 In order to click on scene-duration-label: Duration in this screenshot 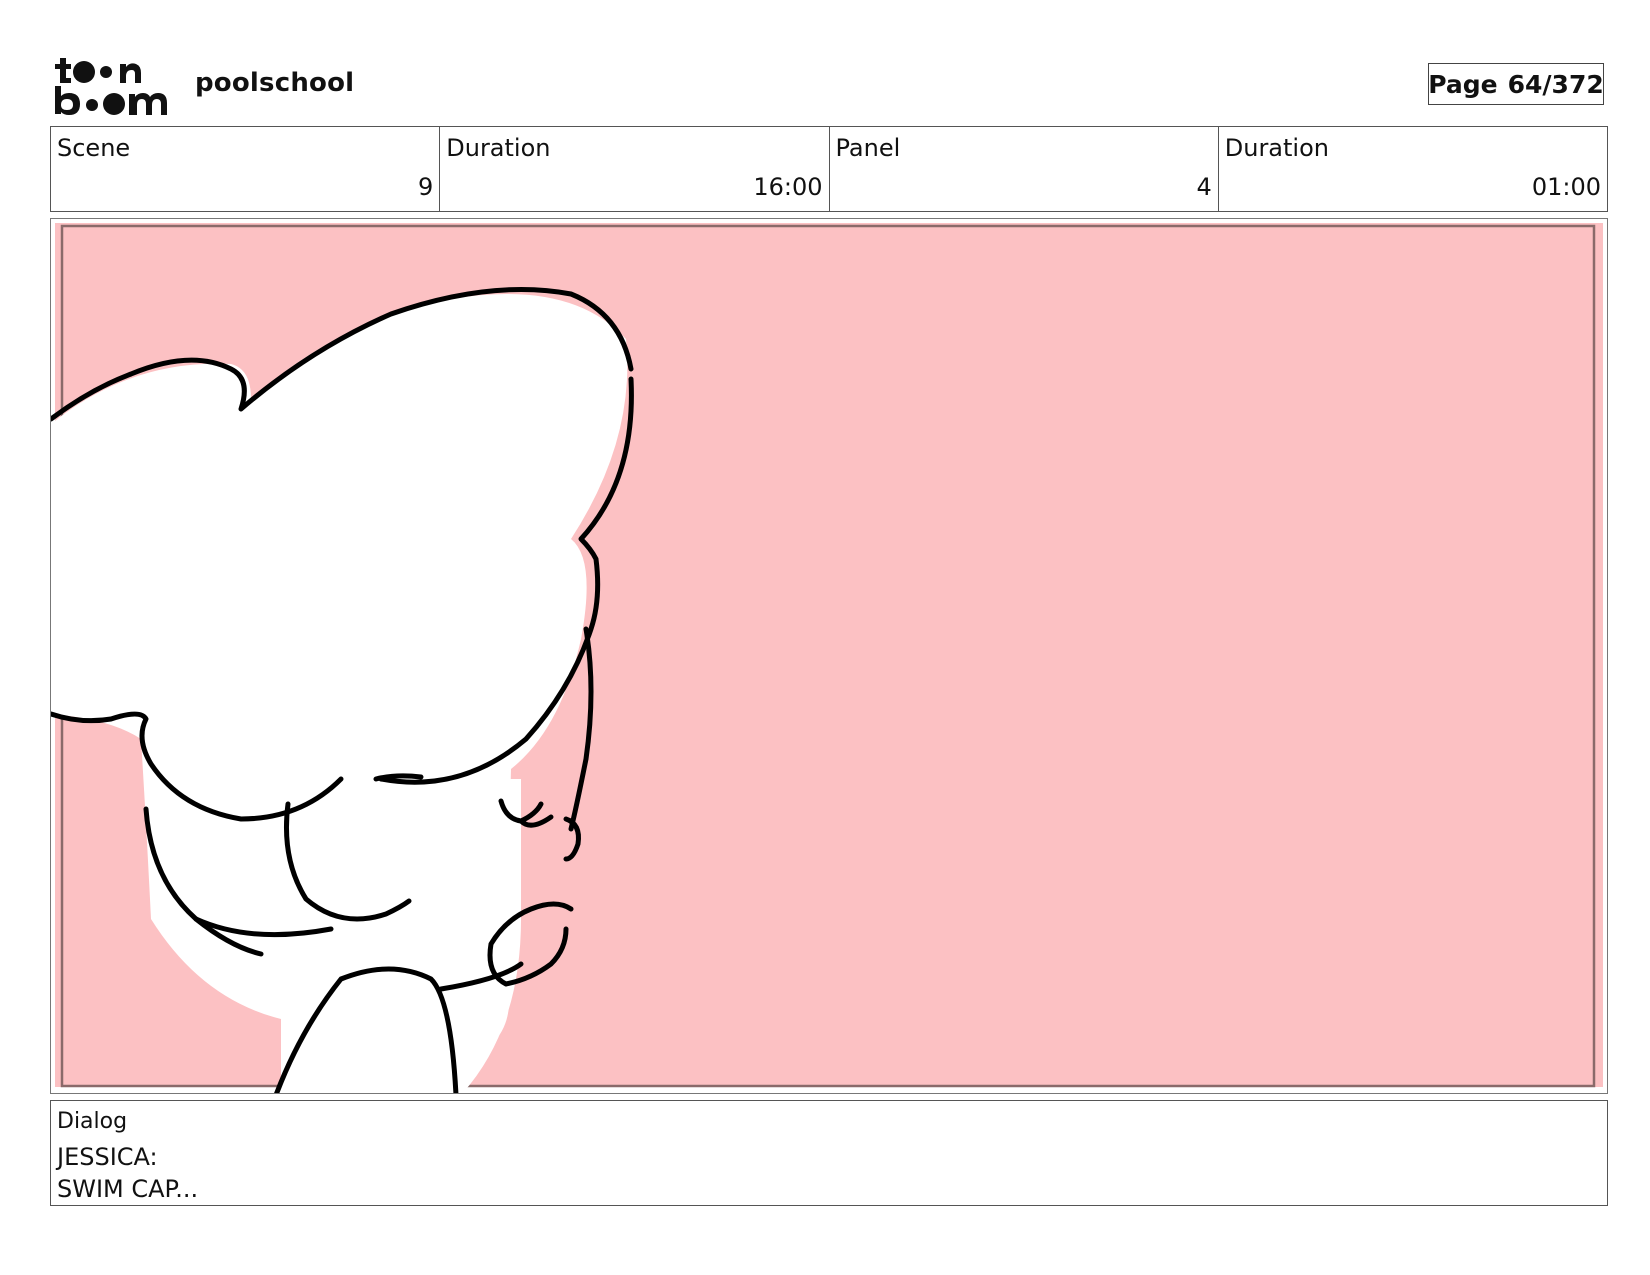, I will do `click(498, 148)`.